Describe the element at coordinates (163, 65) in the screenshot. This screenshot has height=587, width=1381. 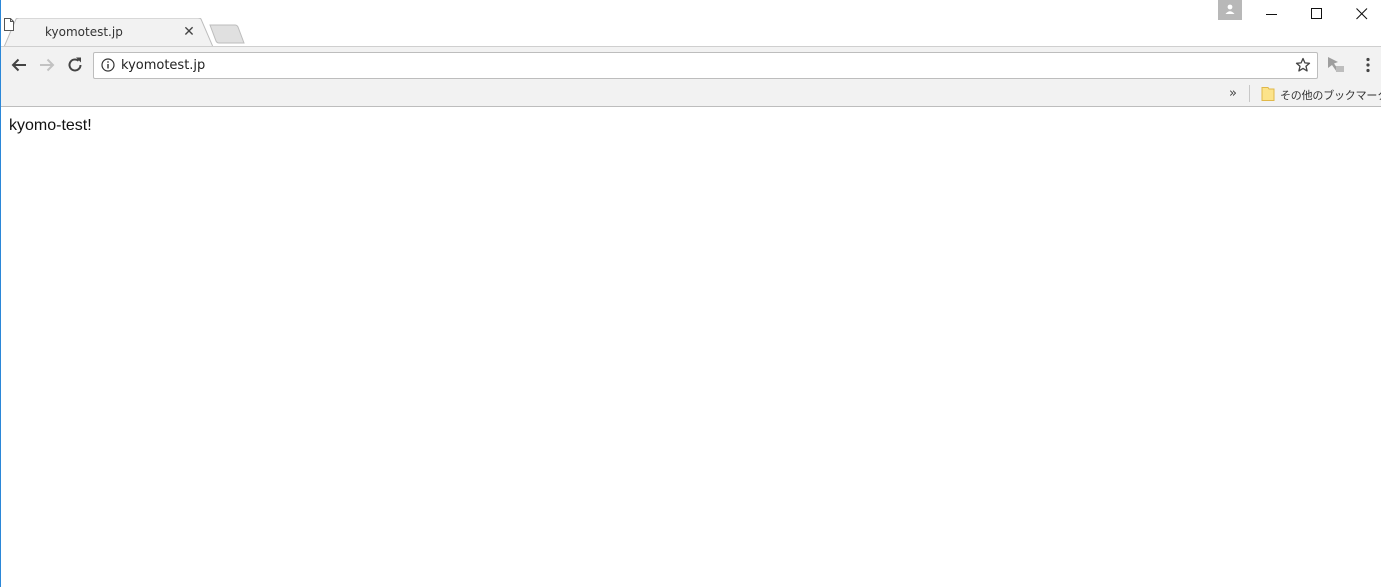
I see `url-text: kyomotest.jp` at that location.